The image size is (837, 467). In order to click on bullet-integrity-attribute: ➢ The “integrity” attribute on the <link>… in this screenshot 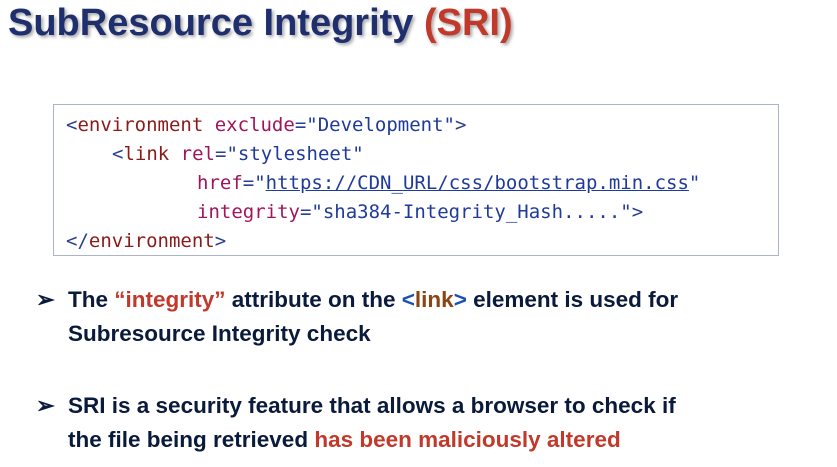, I will do `click(357, 317)`.